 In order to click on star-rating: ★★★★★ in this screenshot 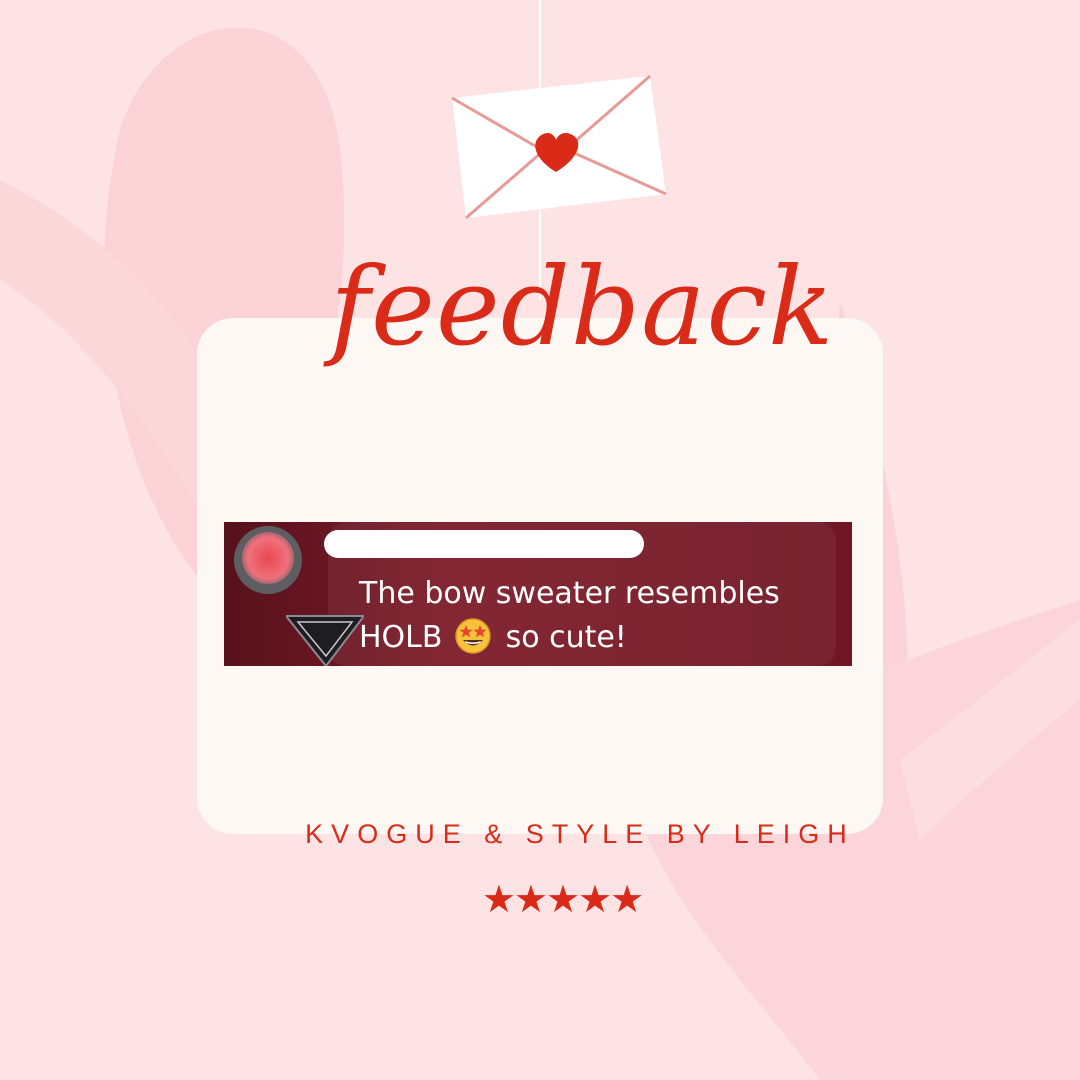, I will do `click(562, 899)`.